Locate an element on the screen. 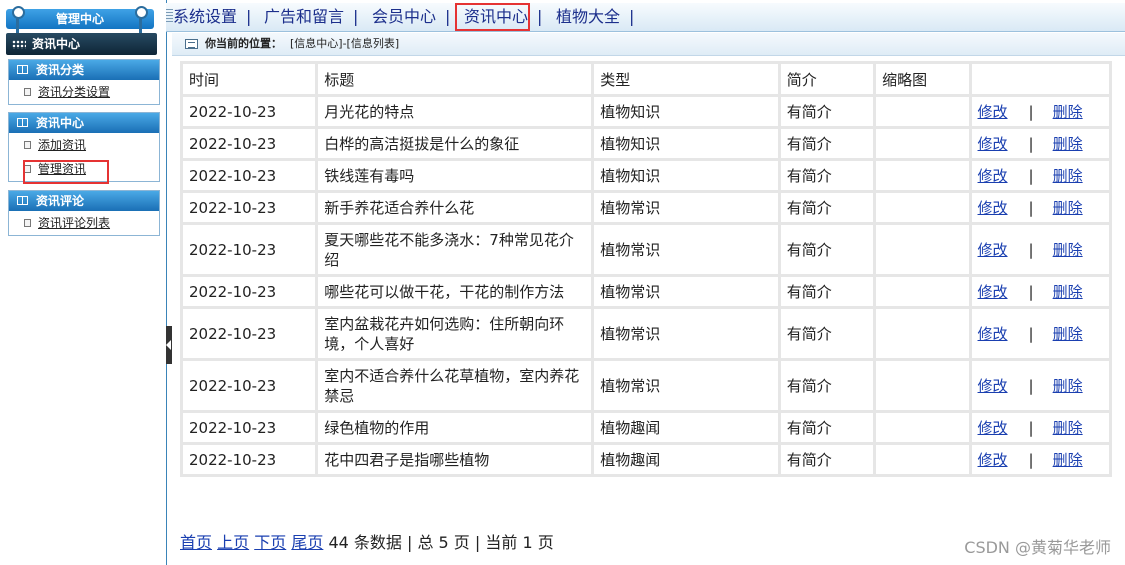 This screenshot has width=1125, height=565. sidebar-panel-comments: 资讯评论 资讯评论列表 is located at coordinates (84, 213).